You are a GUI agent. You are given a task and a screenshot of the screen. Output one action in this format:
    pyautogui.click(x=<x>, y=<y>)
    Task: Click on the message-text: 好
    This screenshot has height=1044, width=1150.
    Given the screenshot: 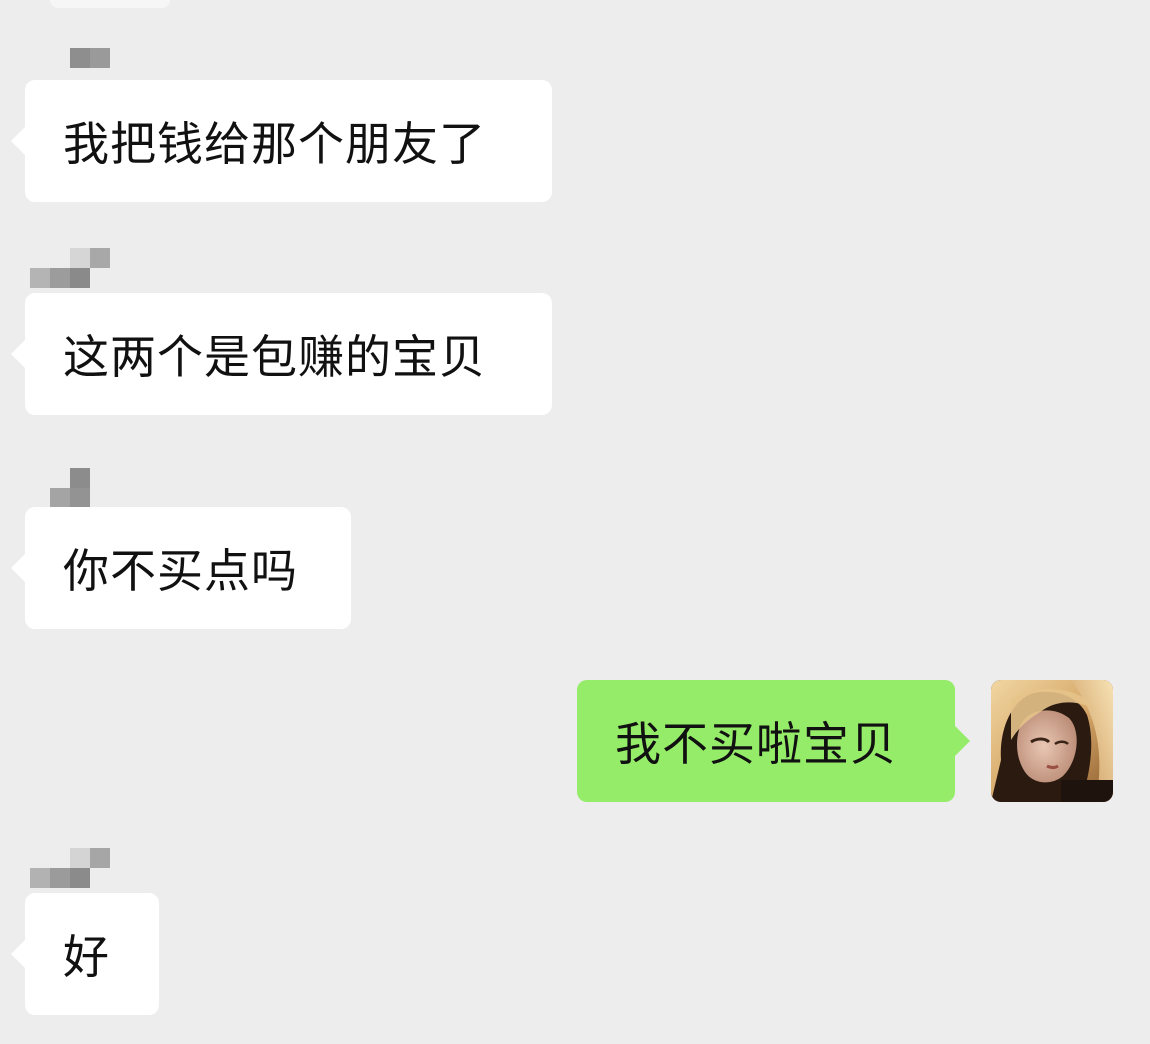 What is the action you would take?
    pyautogui.click(x=86, y=957)
    